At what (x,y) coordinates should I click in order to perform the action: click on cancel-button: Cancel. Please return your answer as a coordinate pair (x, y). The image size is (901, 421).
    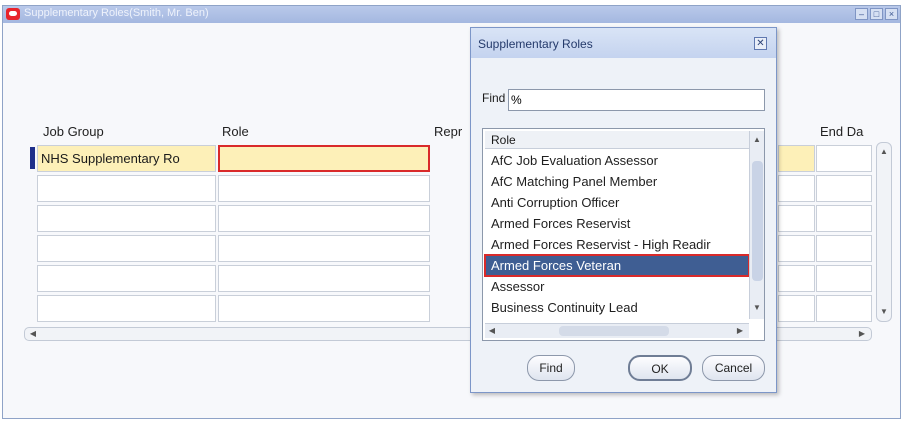
    Looking at the image, I should click on (733, 368).